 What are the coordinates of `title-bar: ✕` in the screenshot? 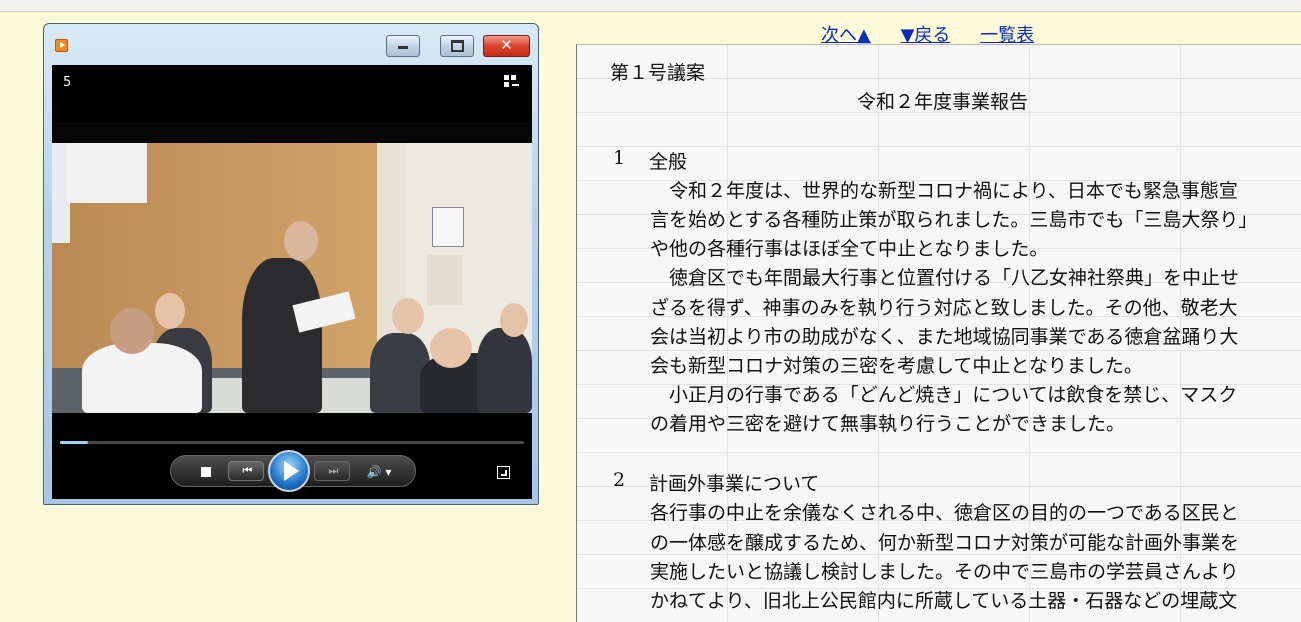 It's located at (291, 44).